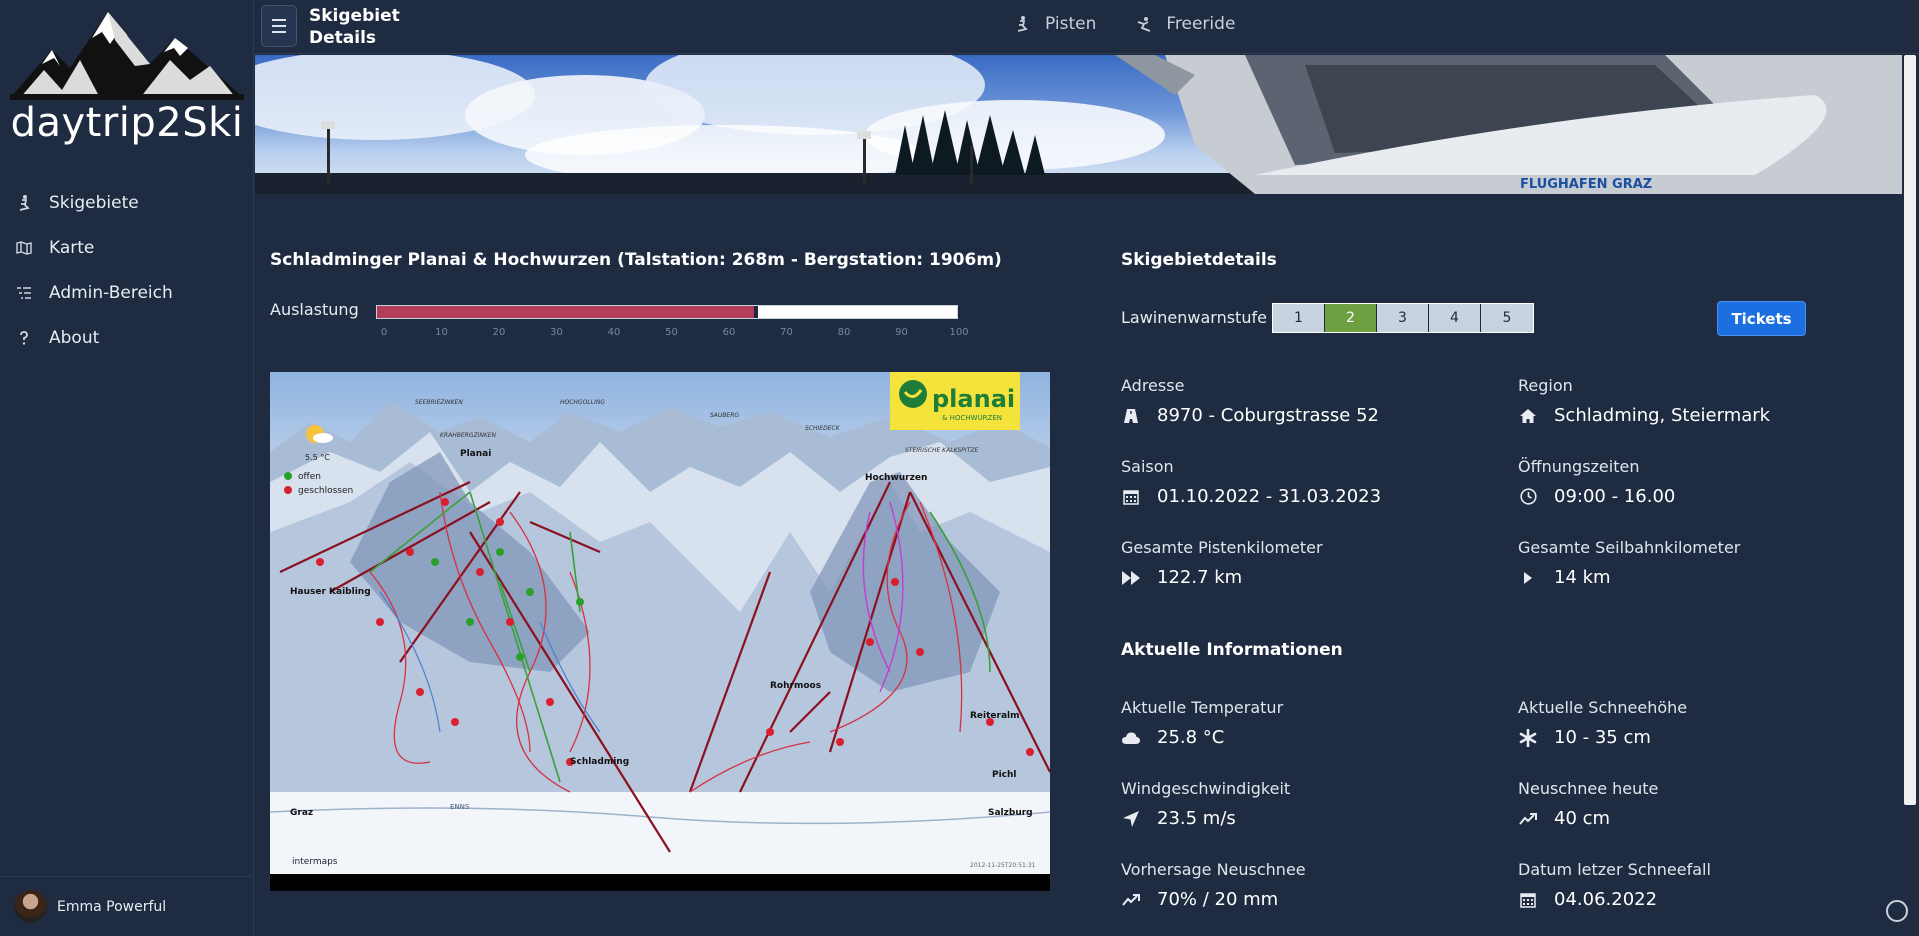  Describe the element at coordinates (1251, 482) in the screenshot. I see `field-saison: Saison 01.10.2022 - 31.03.2023` at that location.